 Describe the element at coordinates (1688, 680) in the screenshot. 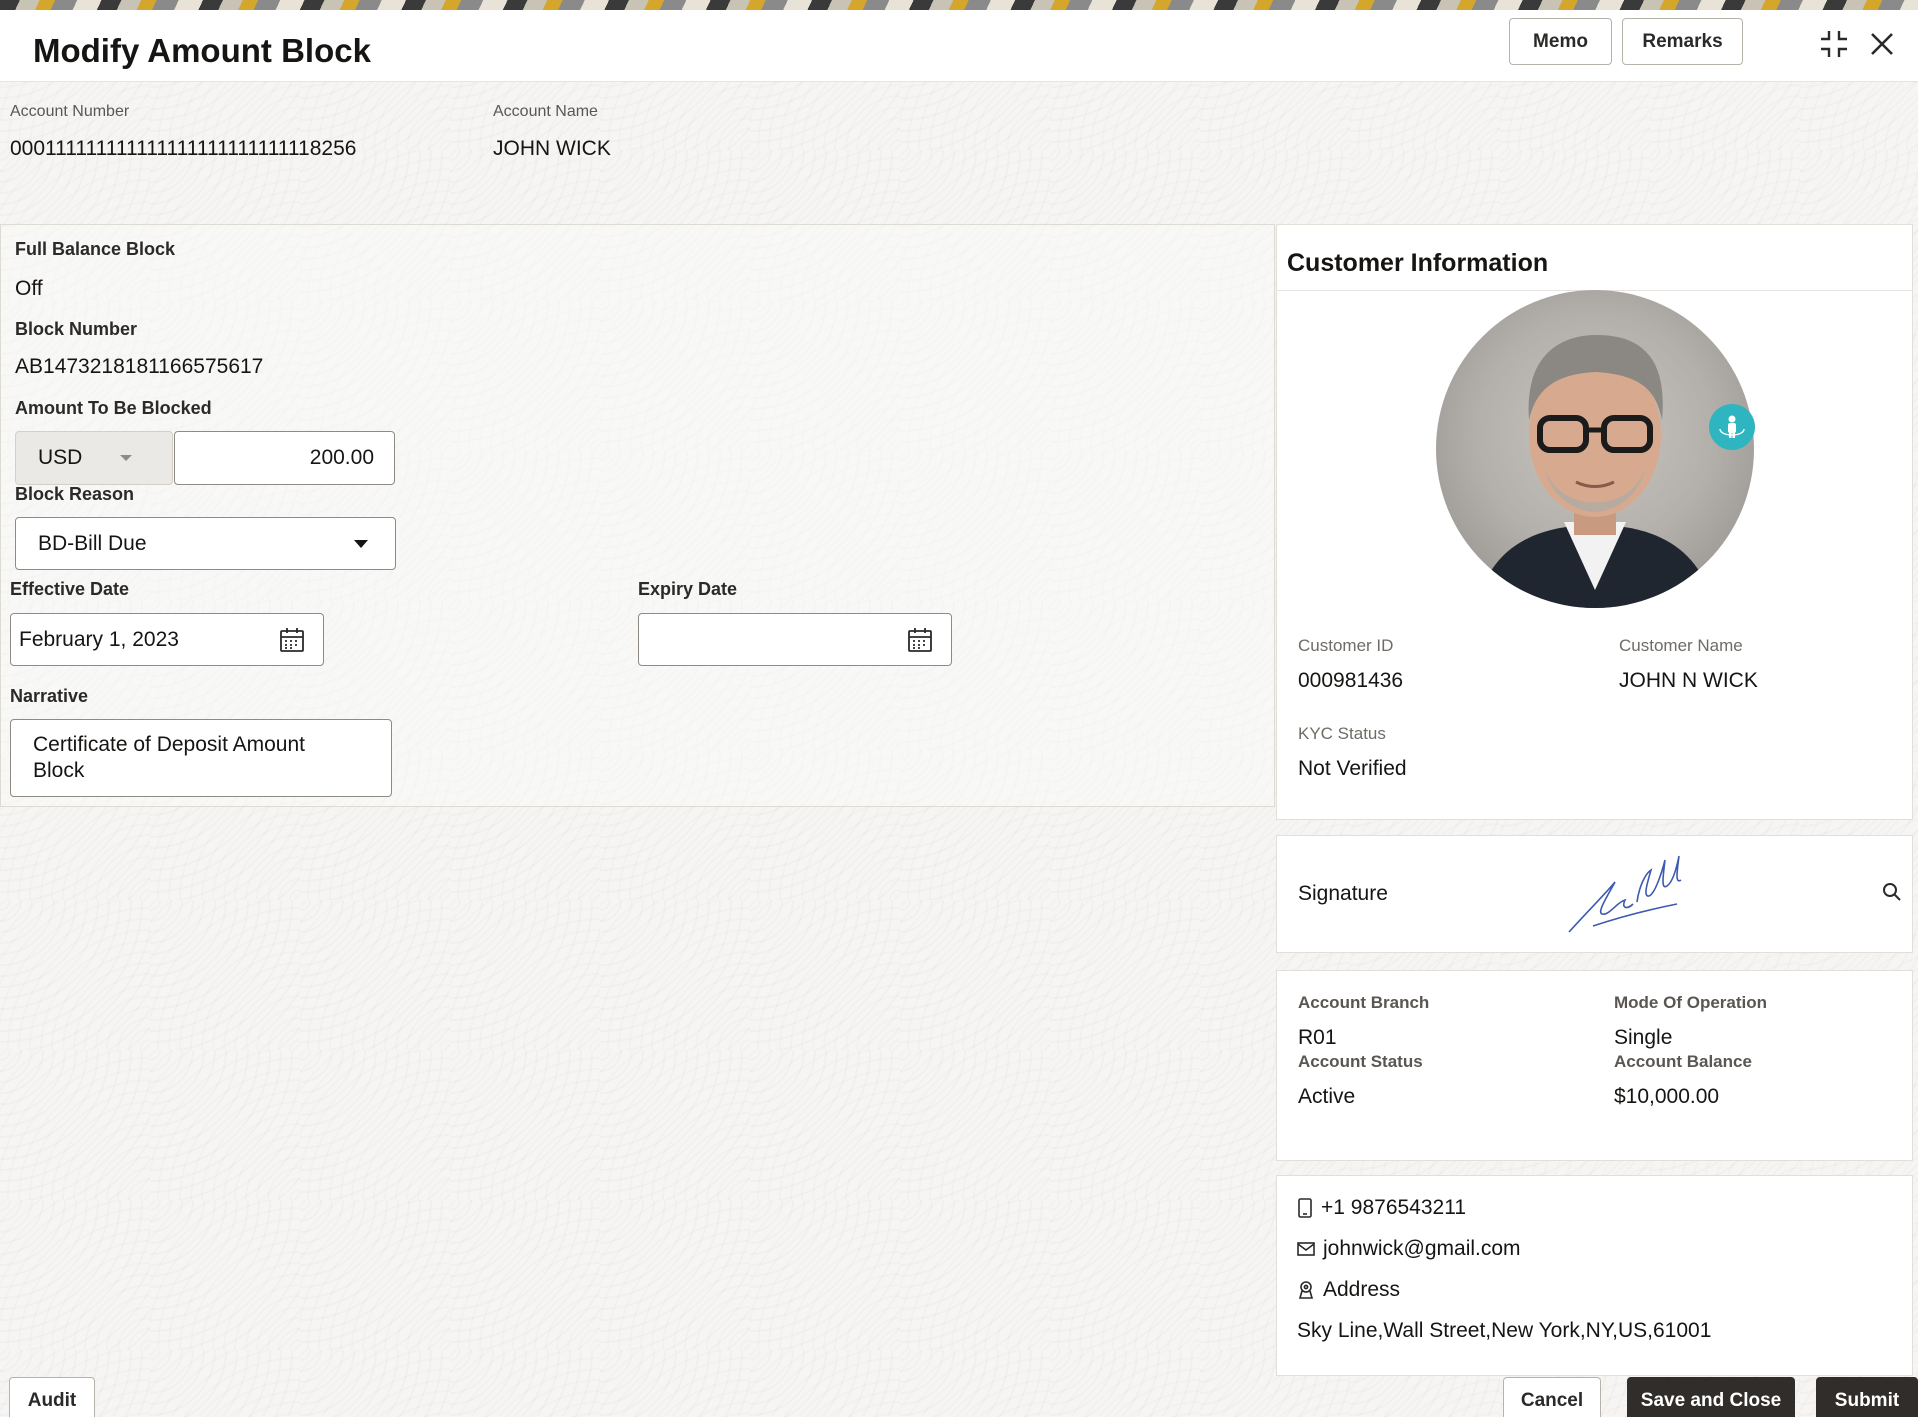

I see `customer-name-value: JOHN N WICK` at that location.